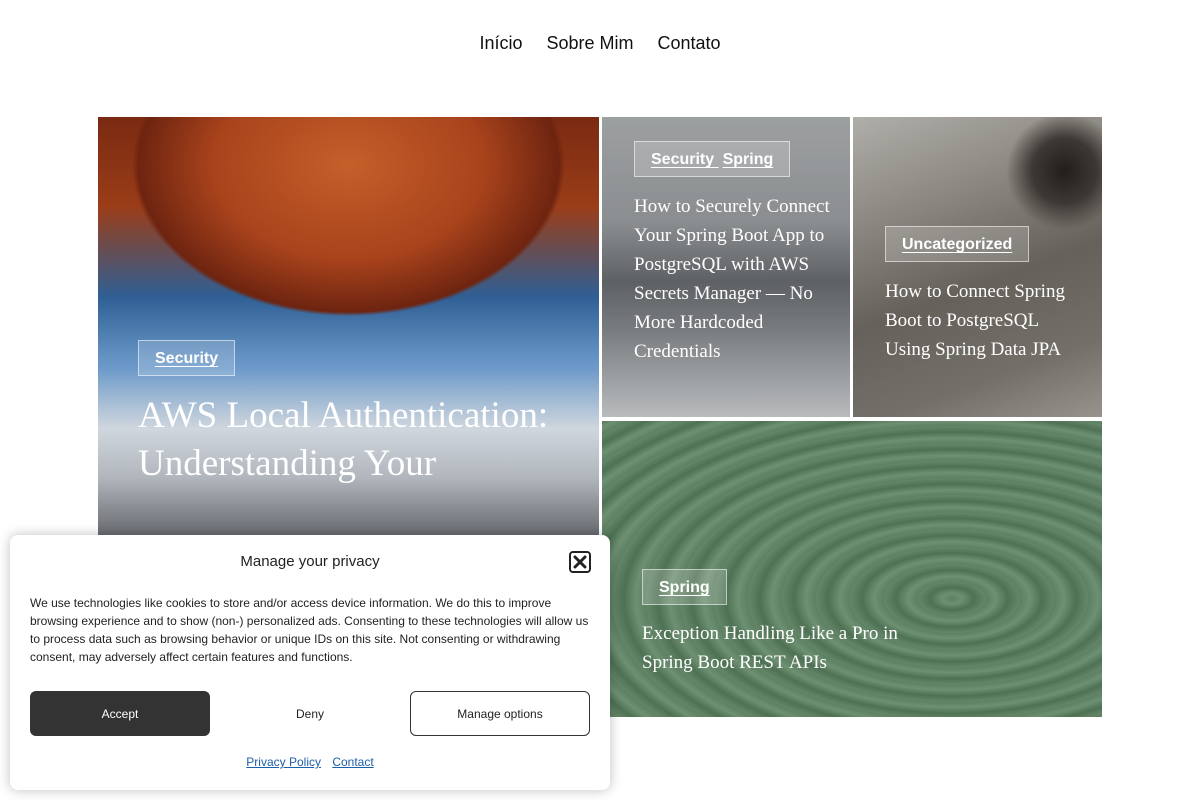  I want to click on dialog-links: Privacy Policy Contact, so click(310, 762).